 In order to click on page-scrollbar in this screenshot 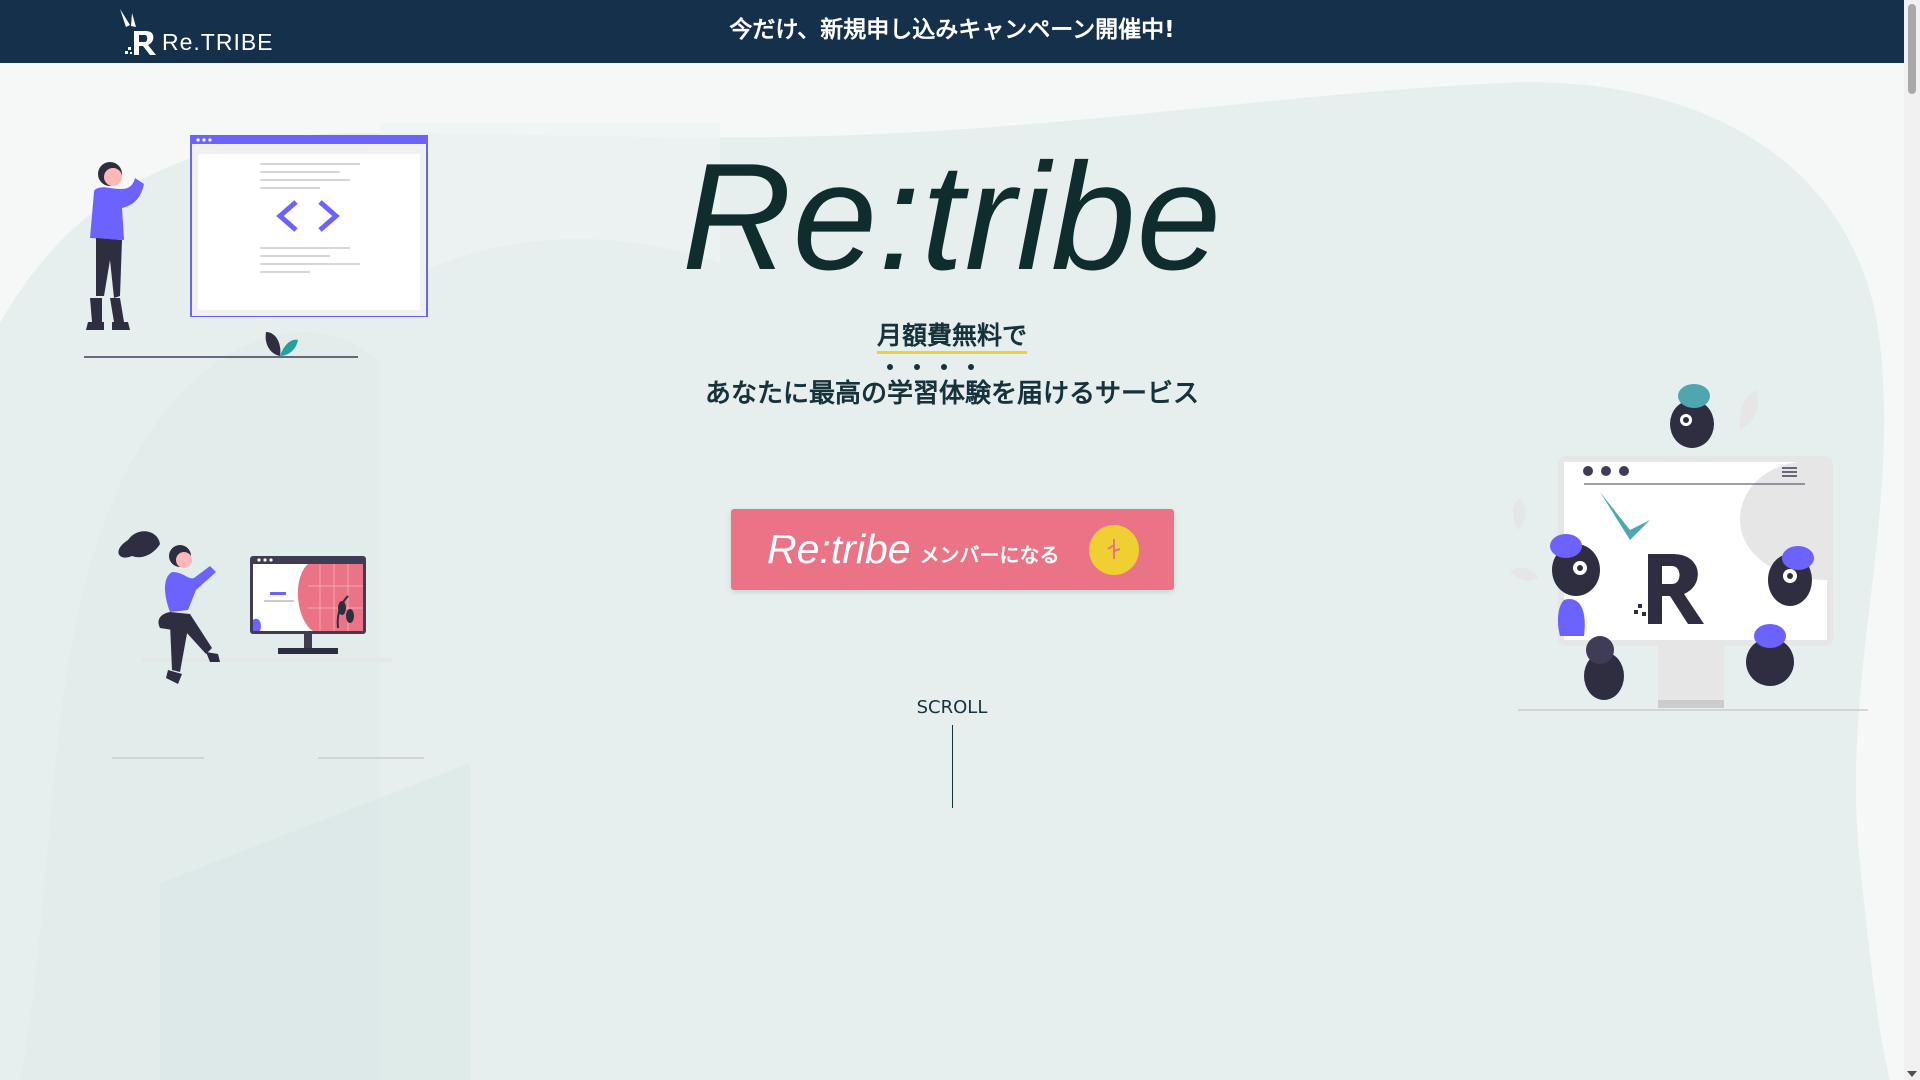, I will do `click(1912, 540)`.